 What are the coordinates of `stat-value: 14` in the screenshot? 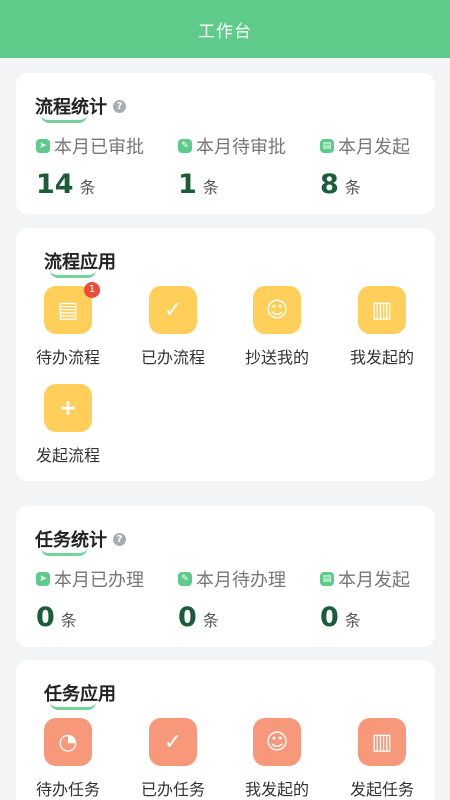 It's located at (55, 184).